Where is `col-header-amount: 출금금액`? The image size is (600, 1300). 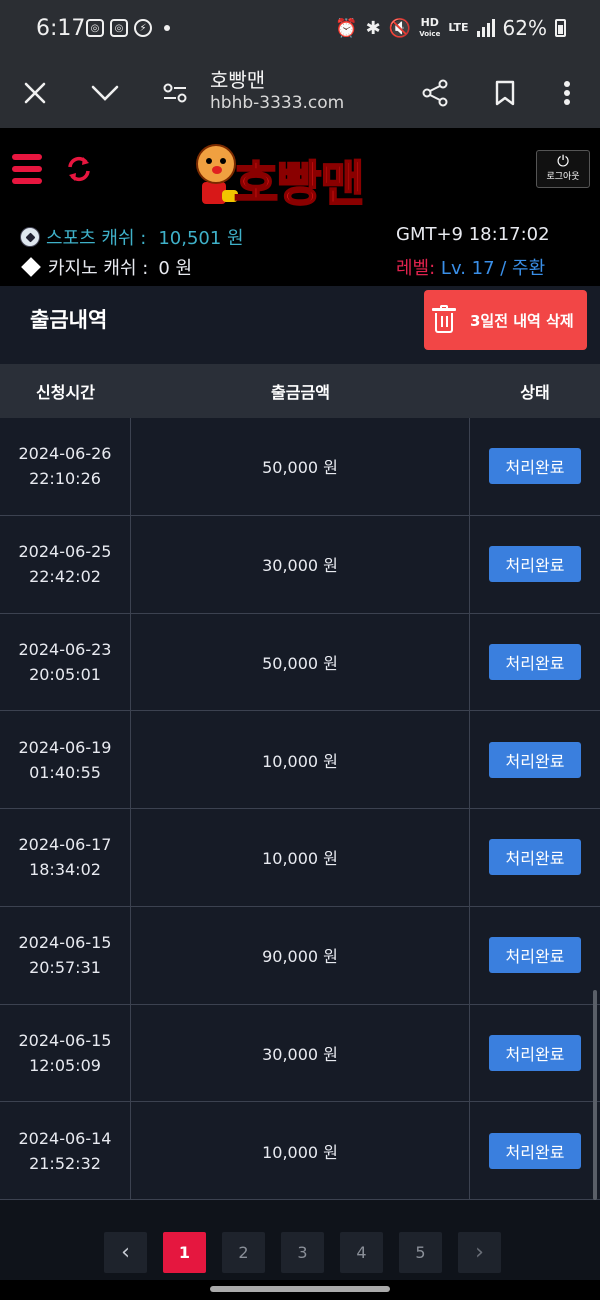 col-header-amount: 출금금액 is located at coordinates (300, 392).